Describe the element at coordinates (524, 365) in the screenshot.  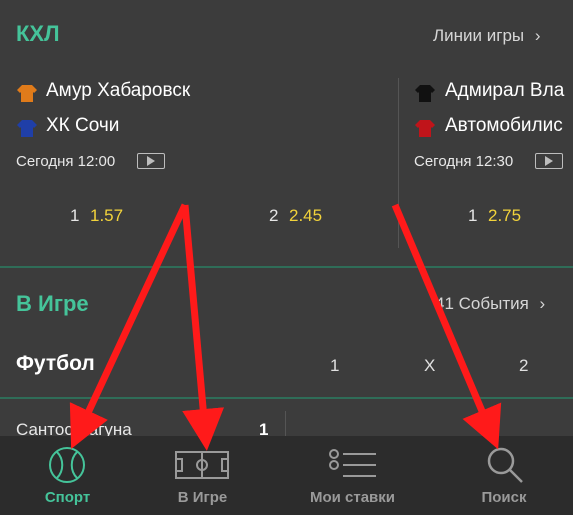
I see `column-header-2: 2` at that location.